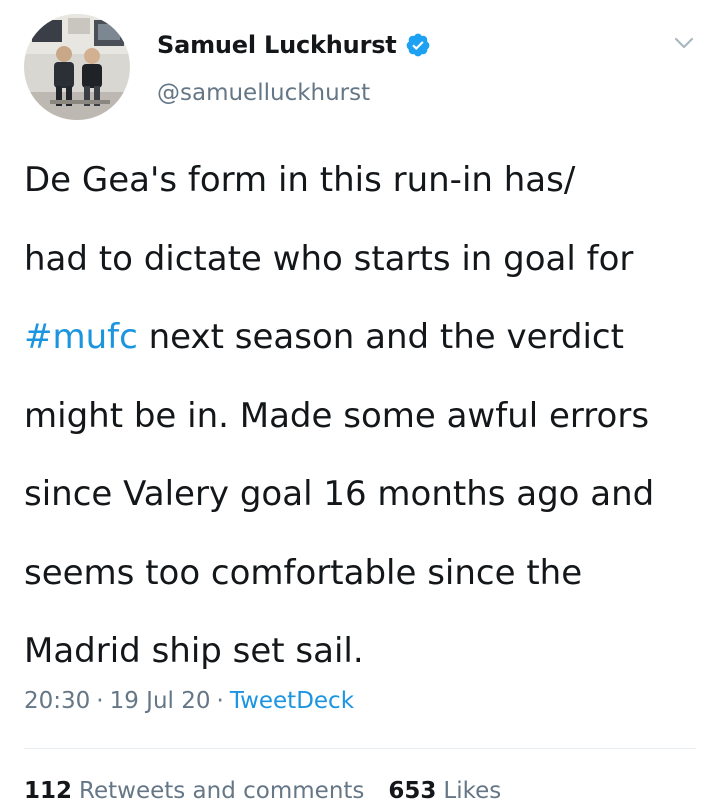 Image resolution: width=720 pixels, height=809 pixels. Describe the element at coordinates (57, 701) in the screenshot. I see `tweet-time: 20:30` at that location.